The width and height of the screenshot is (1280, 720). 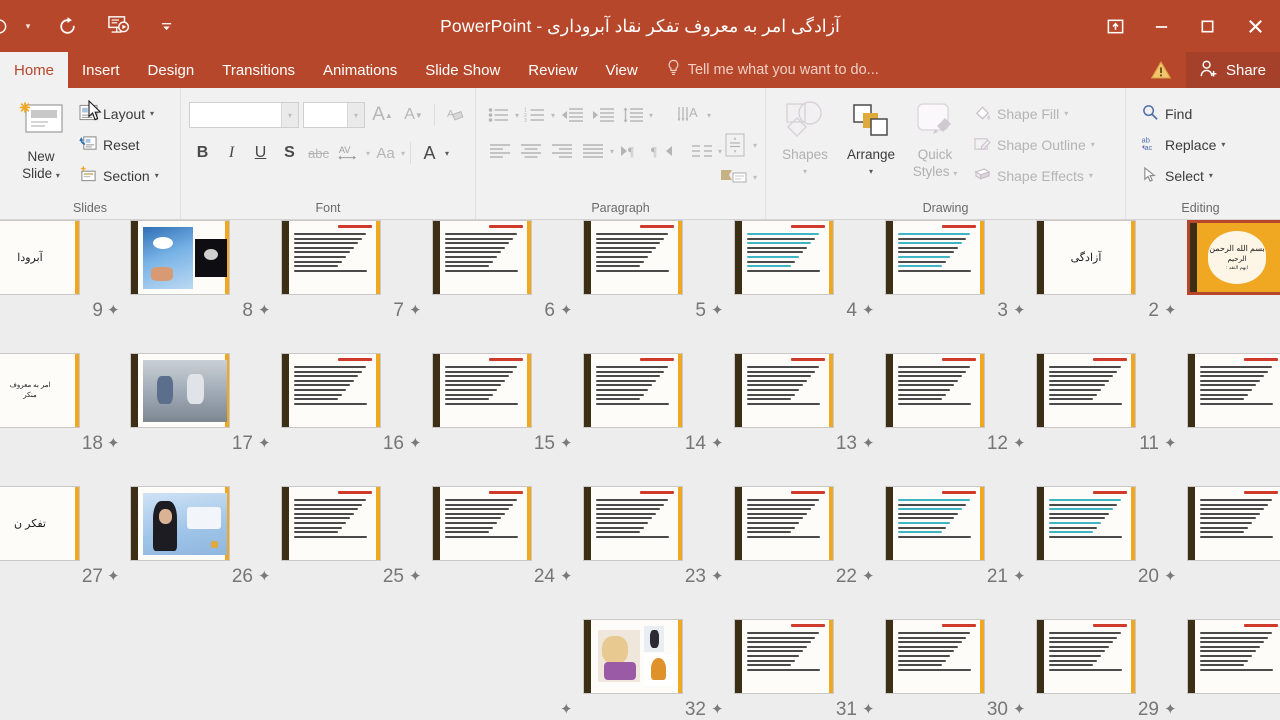 I want to click on slide-thumbnail-image: امر به معروف منکر, so click(x=40, y=390).